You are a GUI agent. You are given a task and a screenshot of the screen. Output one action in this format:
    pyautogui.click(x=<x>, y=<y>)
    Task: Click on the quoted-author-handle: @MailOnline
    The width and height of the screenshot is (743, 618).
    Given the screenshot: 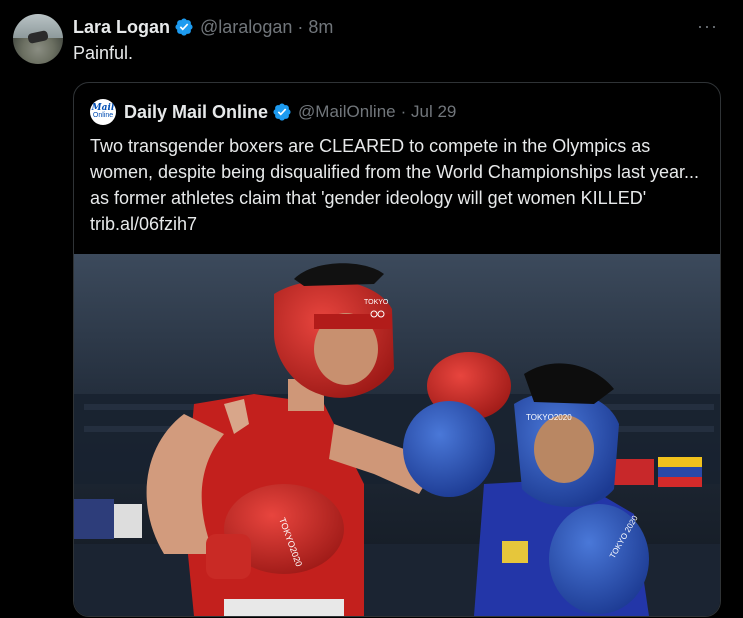 What is the action you would take?
    pyautogui.click(x=347, y=112)
    